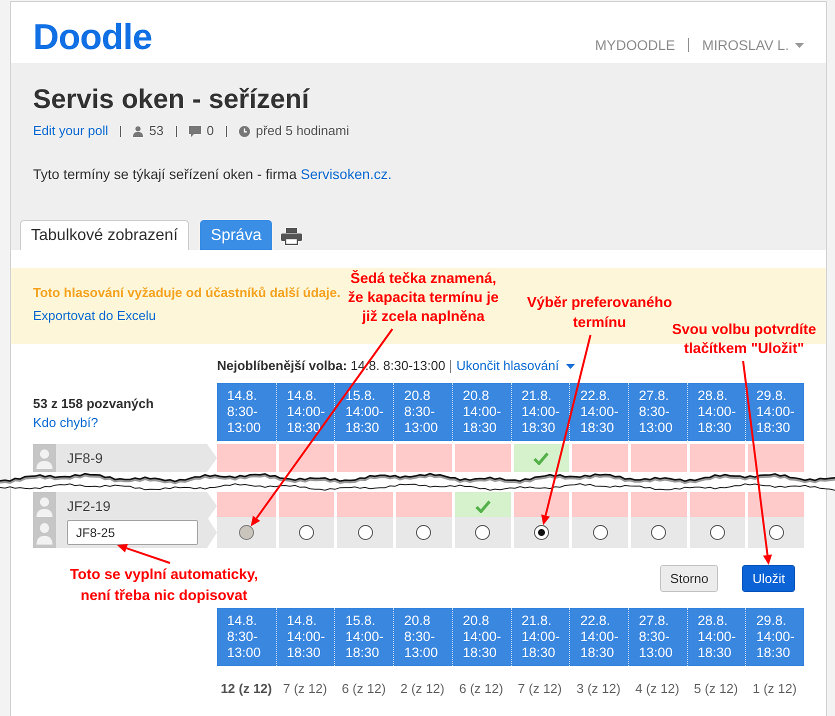  Describe the element at coordinates (132, 532) in the screenshot. I see `name-input: JF8-25` at that location.